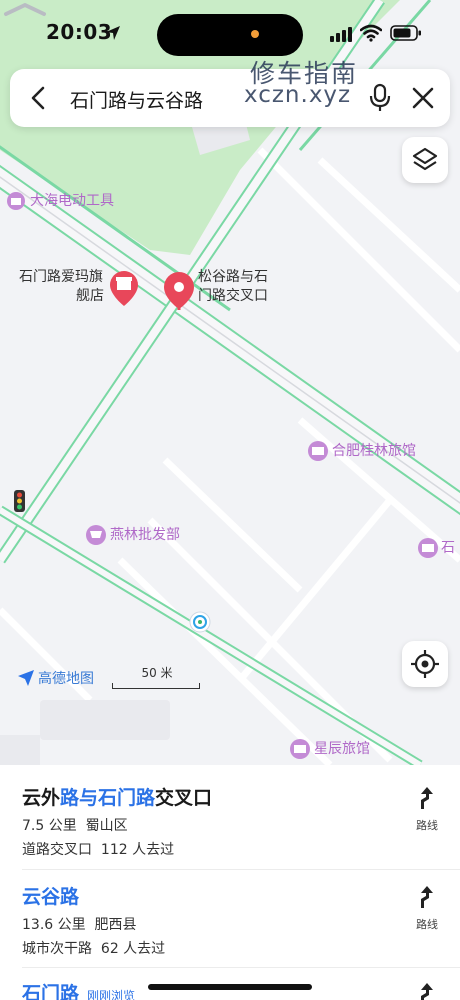  I want to click on amap-logo-text: 高德地图, so click(66, 679).